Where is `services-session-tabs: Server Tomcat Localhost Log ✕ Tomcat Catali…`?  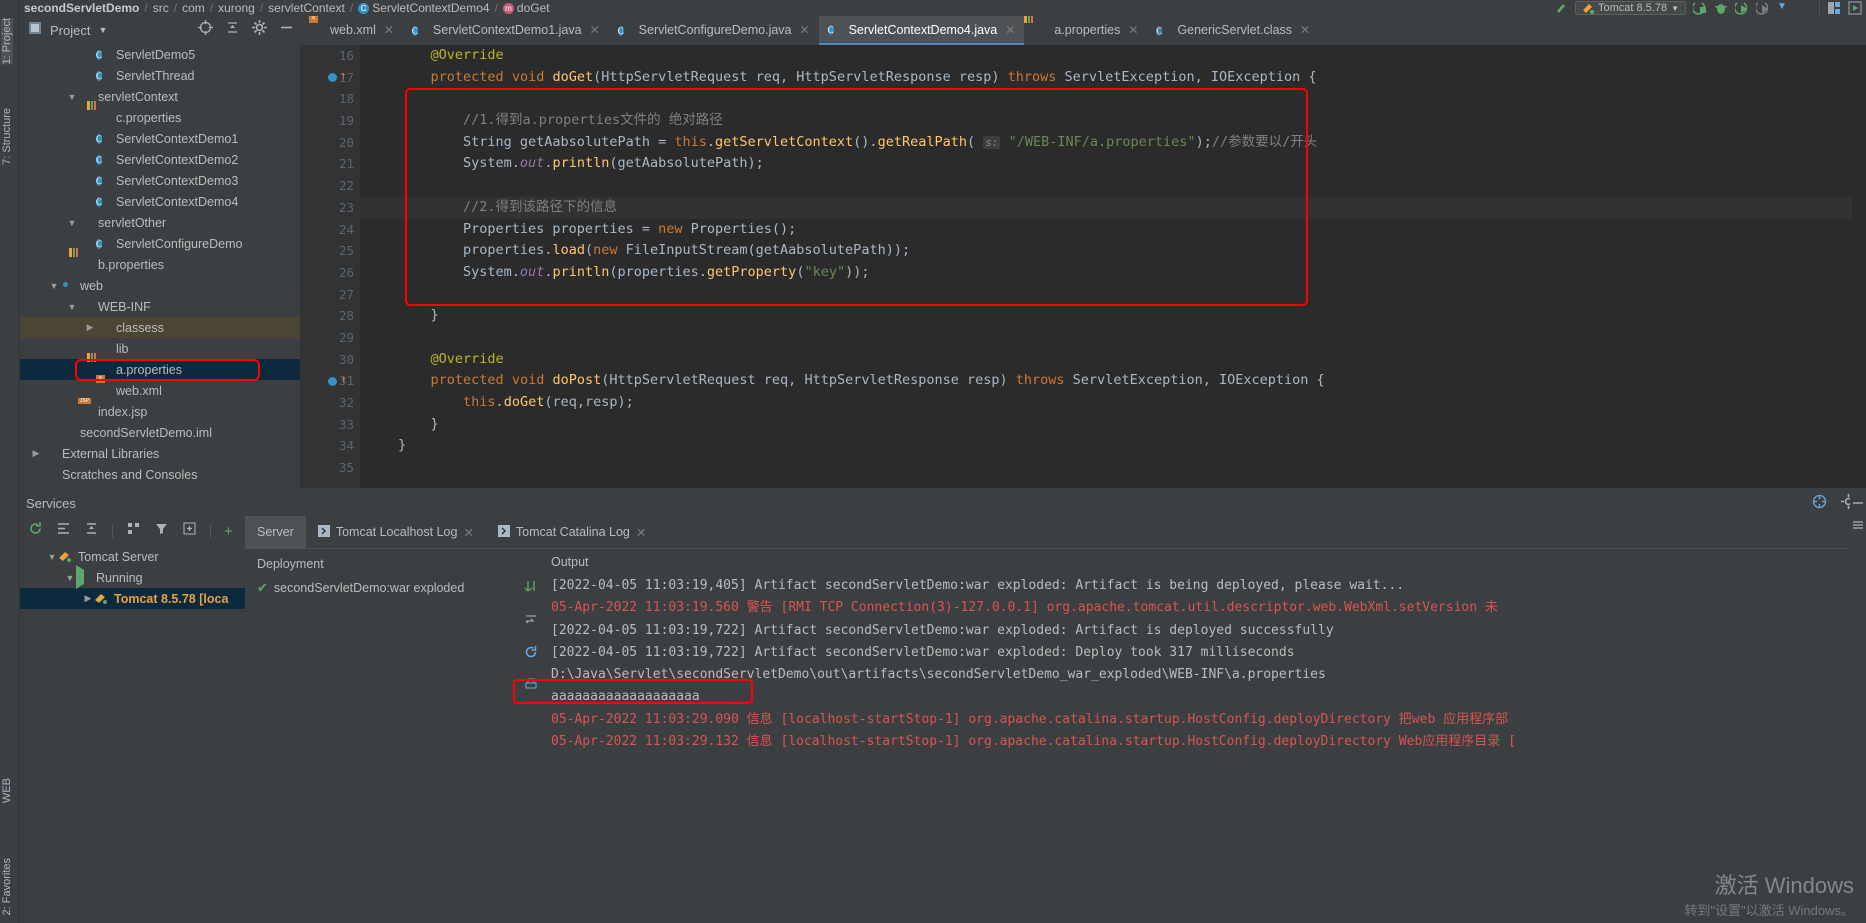 services-session-tabs: Server Tomcat Localhost Log ✕ Tomcat Catali… is located at coordinates (1055, 532).